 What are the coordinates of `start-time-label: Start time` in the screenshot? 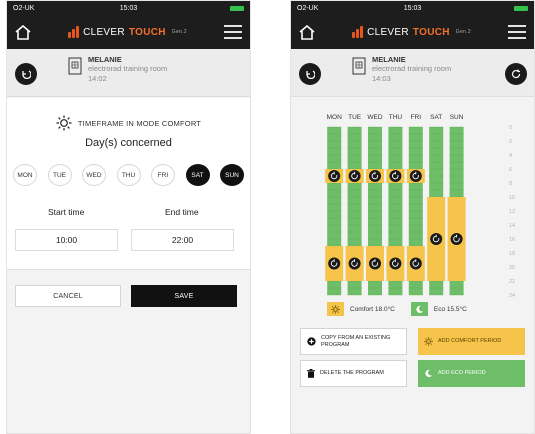 It's located at (66, 212).